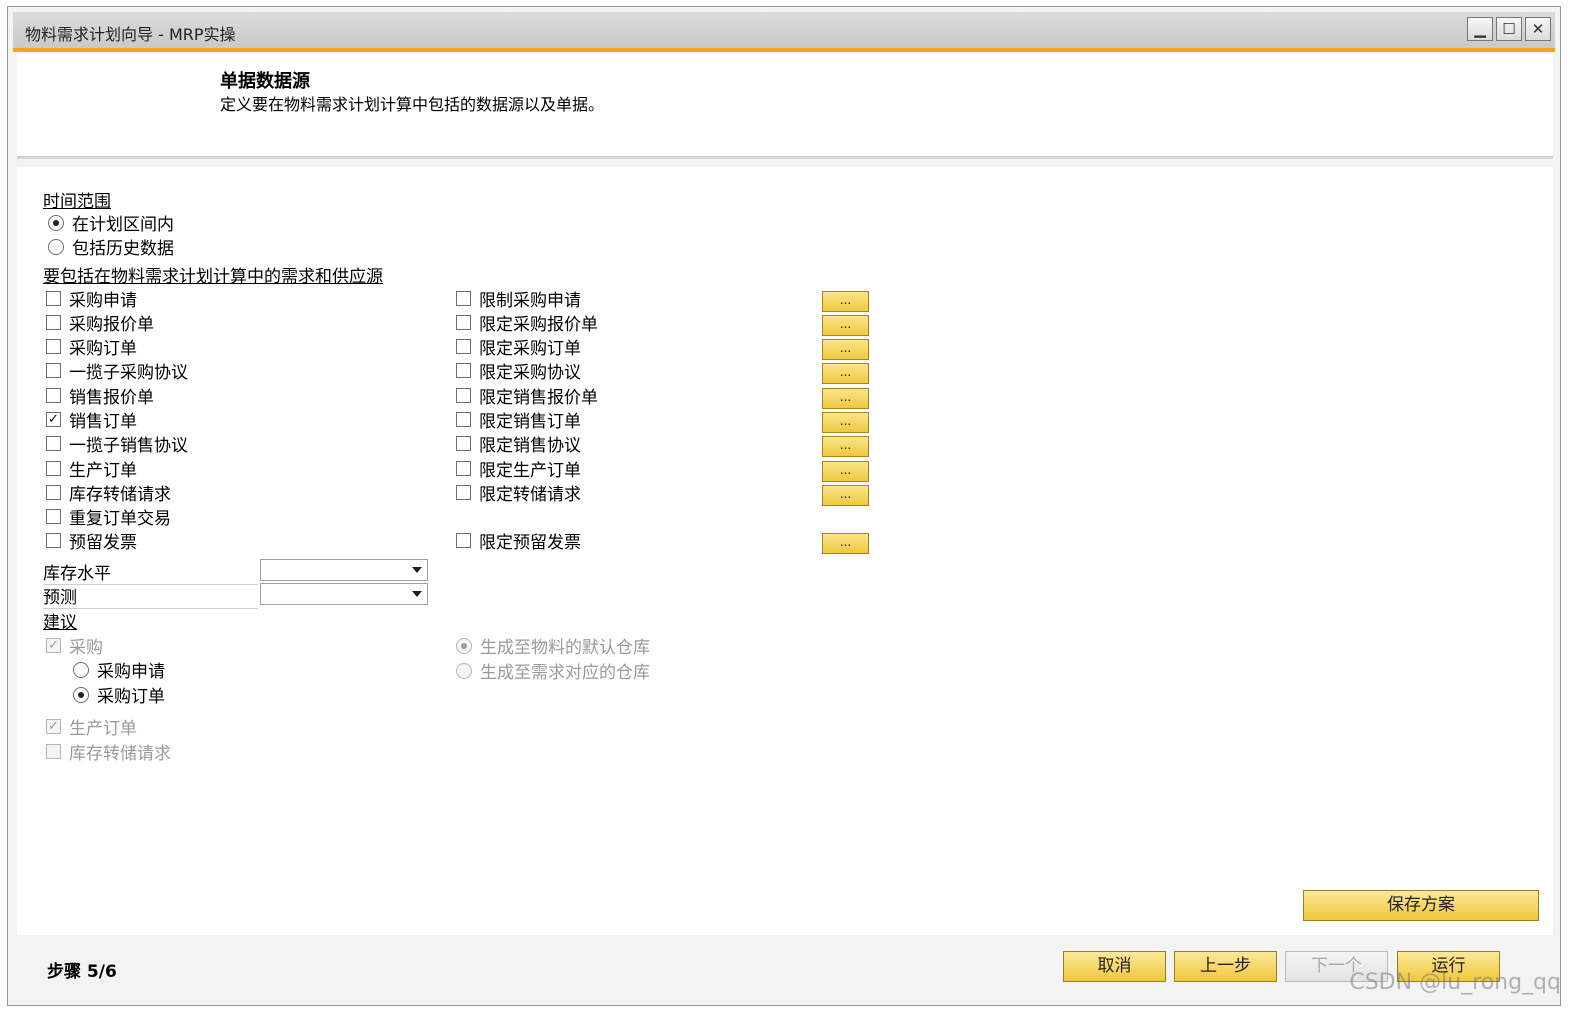  Describe the element at coordinates (100, 395) in the screenshot. I see `checkbox-sales-quotation: 销售报价单` at that location.